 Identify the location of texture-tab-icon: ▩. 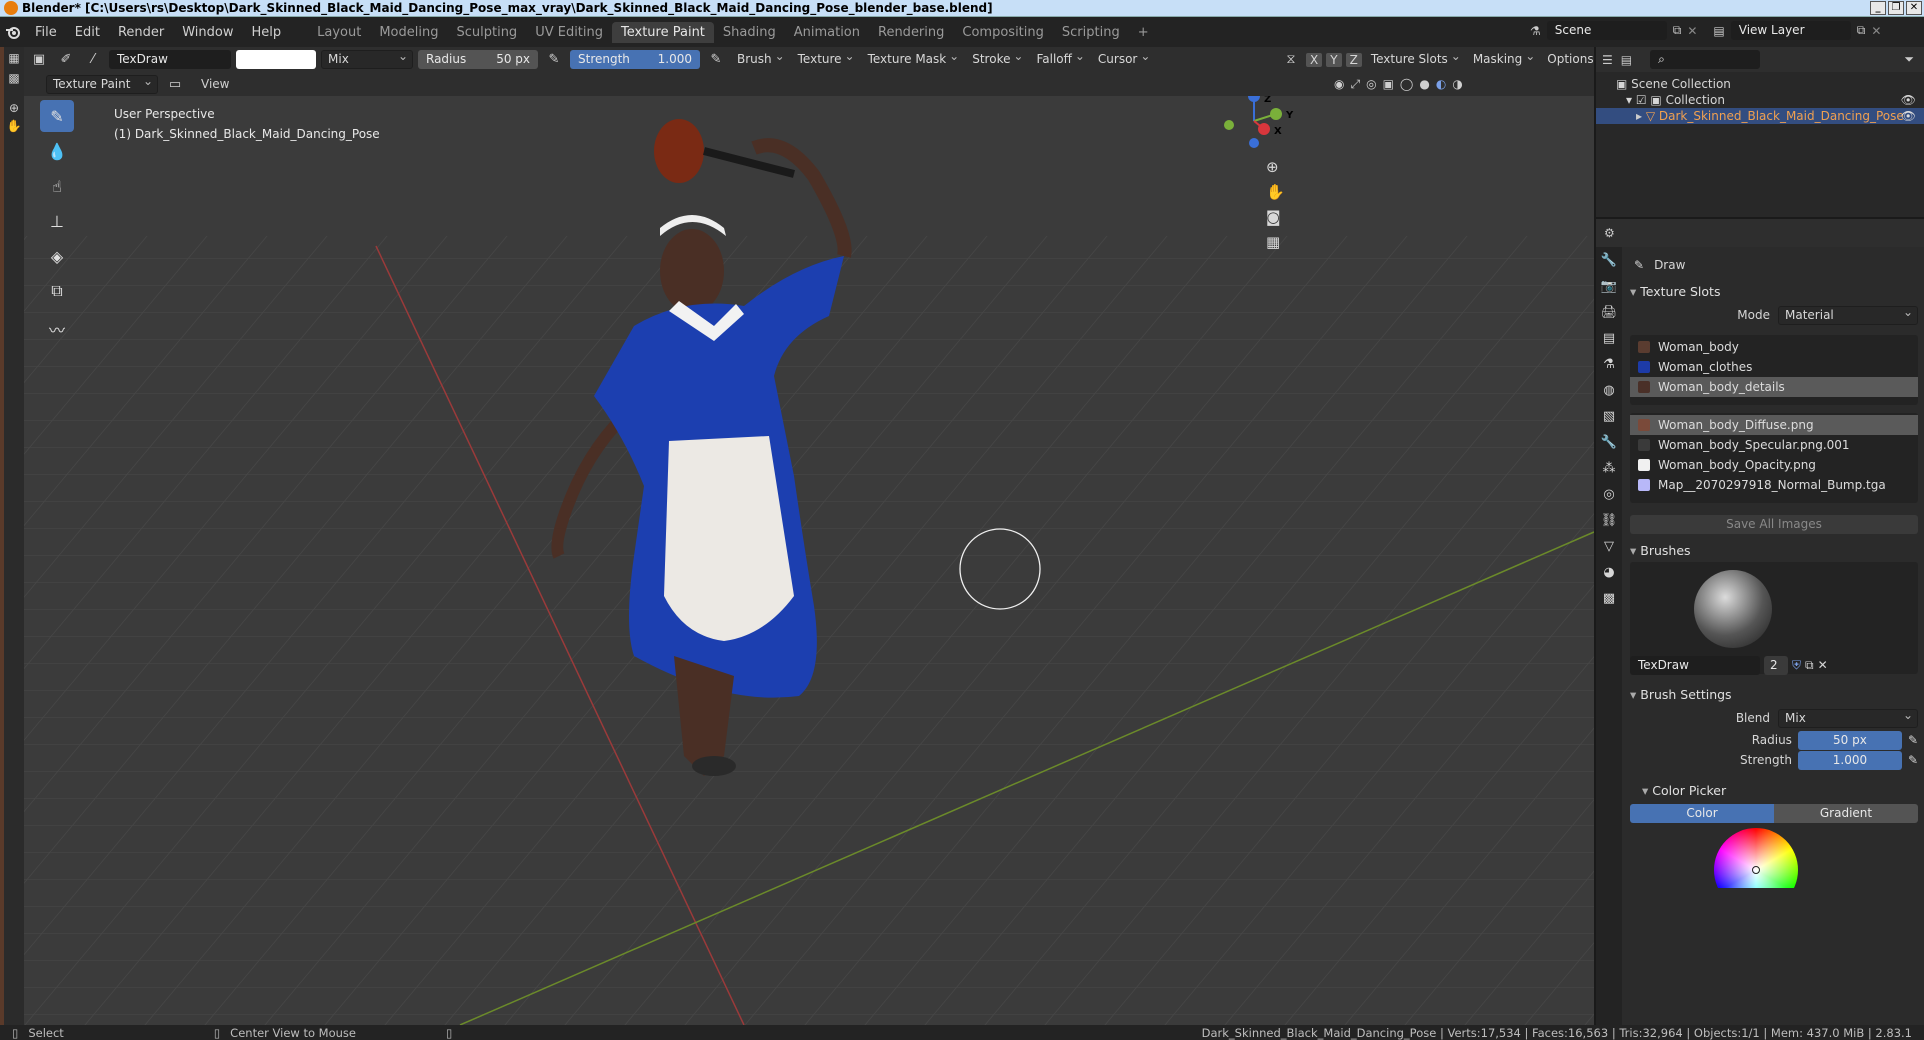
(1609, 598).